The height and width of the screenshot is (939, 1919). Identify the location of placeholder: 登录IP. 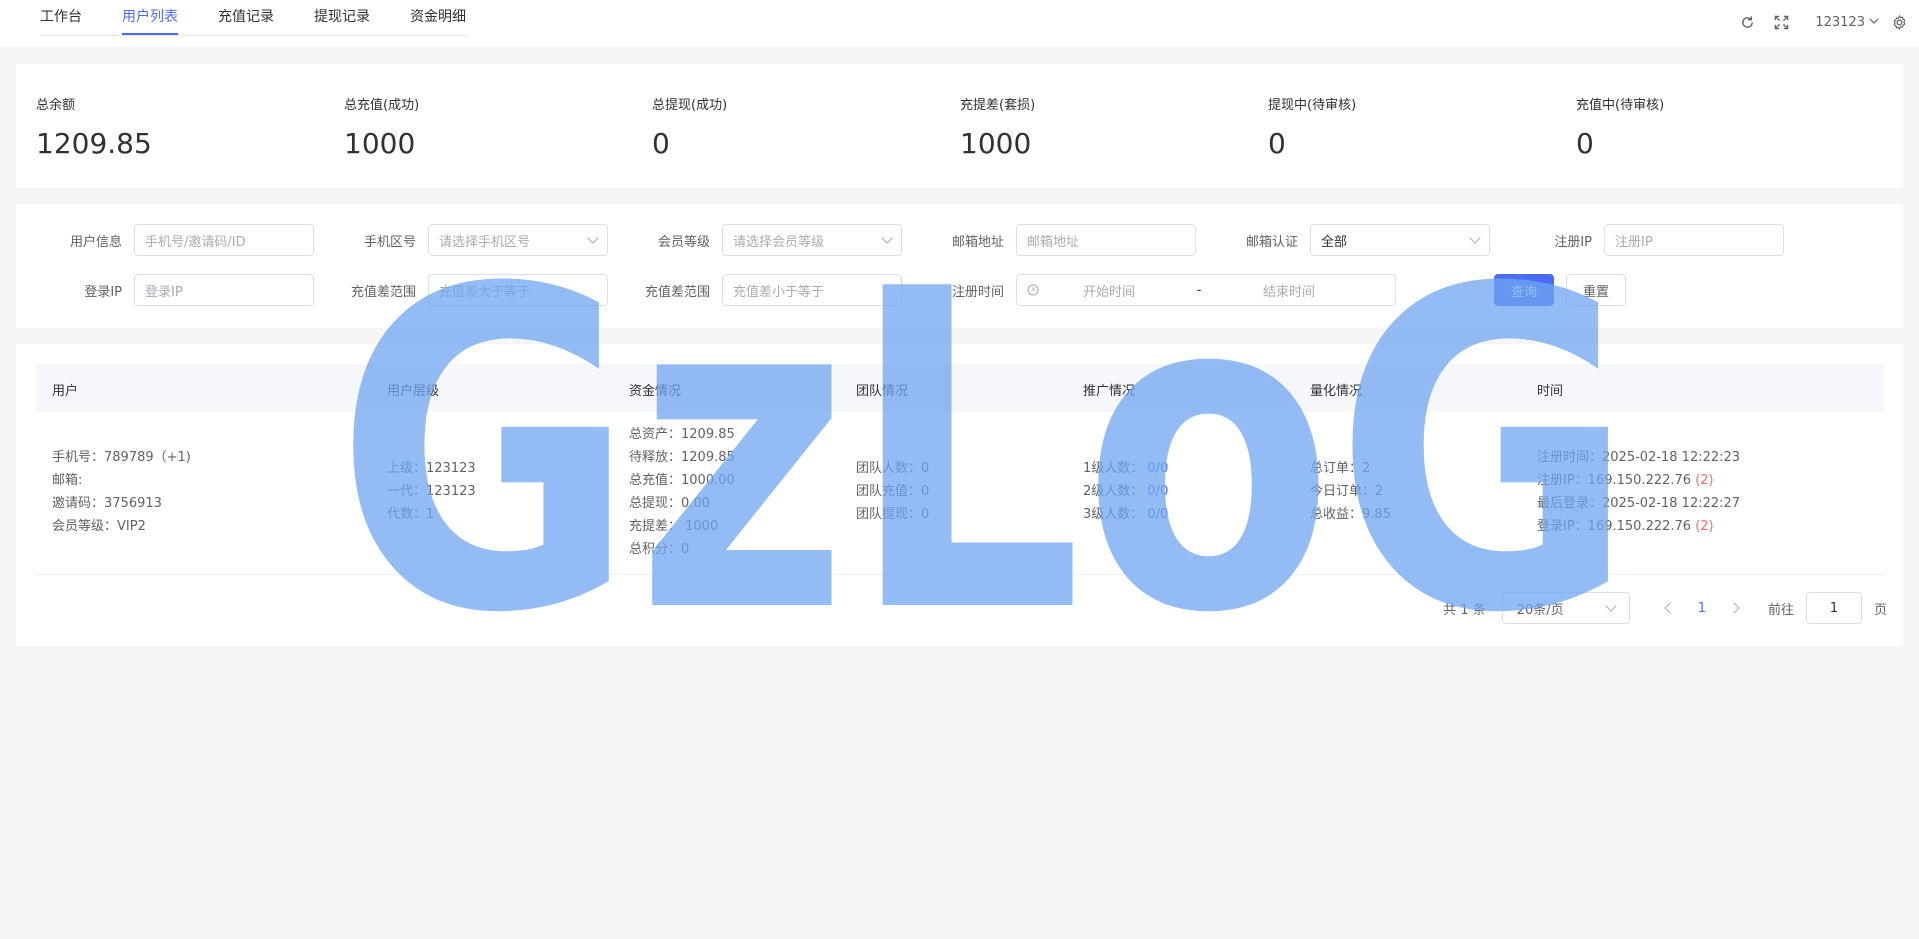
(164, 292).